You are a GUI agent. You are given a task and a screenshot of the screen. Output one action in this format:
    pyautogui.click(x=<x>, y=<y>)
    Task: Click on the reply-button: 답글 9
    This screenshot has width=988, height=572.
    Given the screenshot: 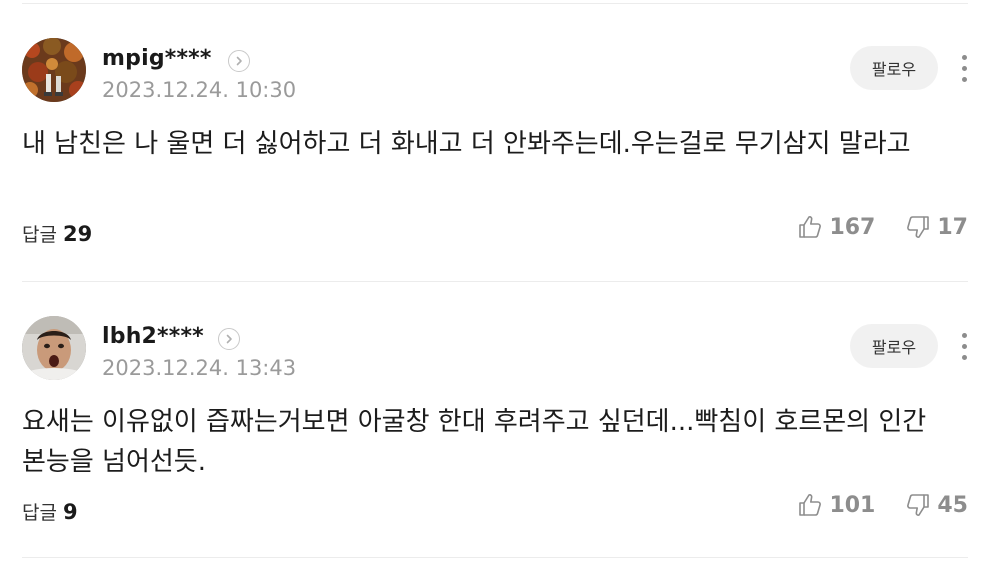 What is the action you would take?
    pyautogui.click(x=50, y=511)
    